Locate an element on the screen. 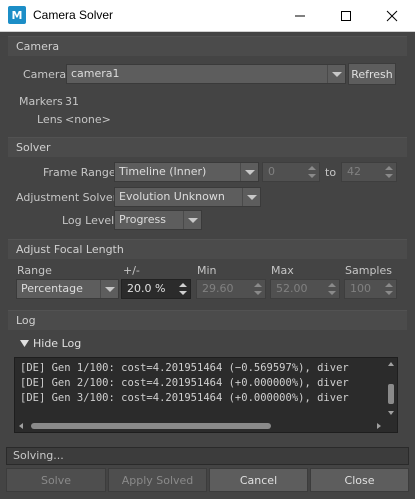  log-level-dropdown: Progress is located at coordinates (158, 220).